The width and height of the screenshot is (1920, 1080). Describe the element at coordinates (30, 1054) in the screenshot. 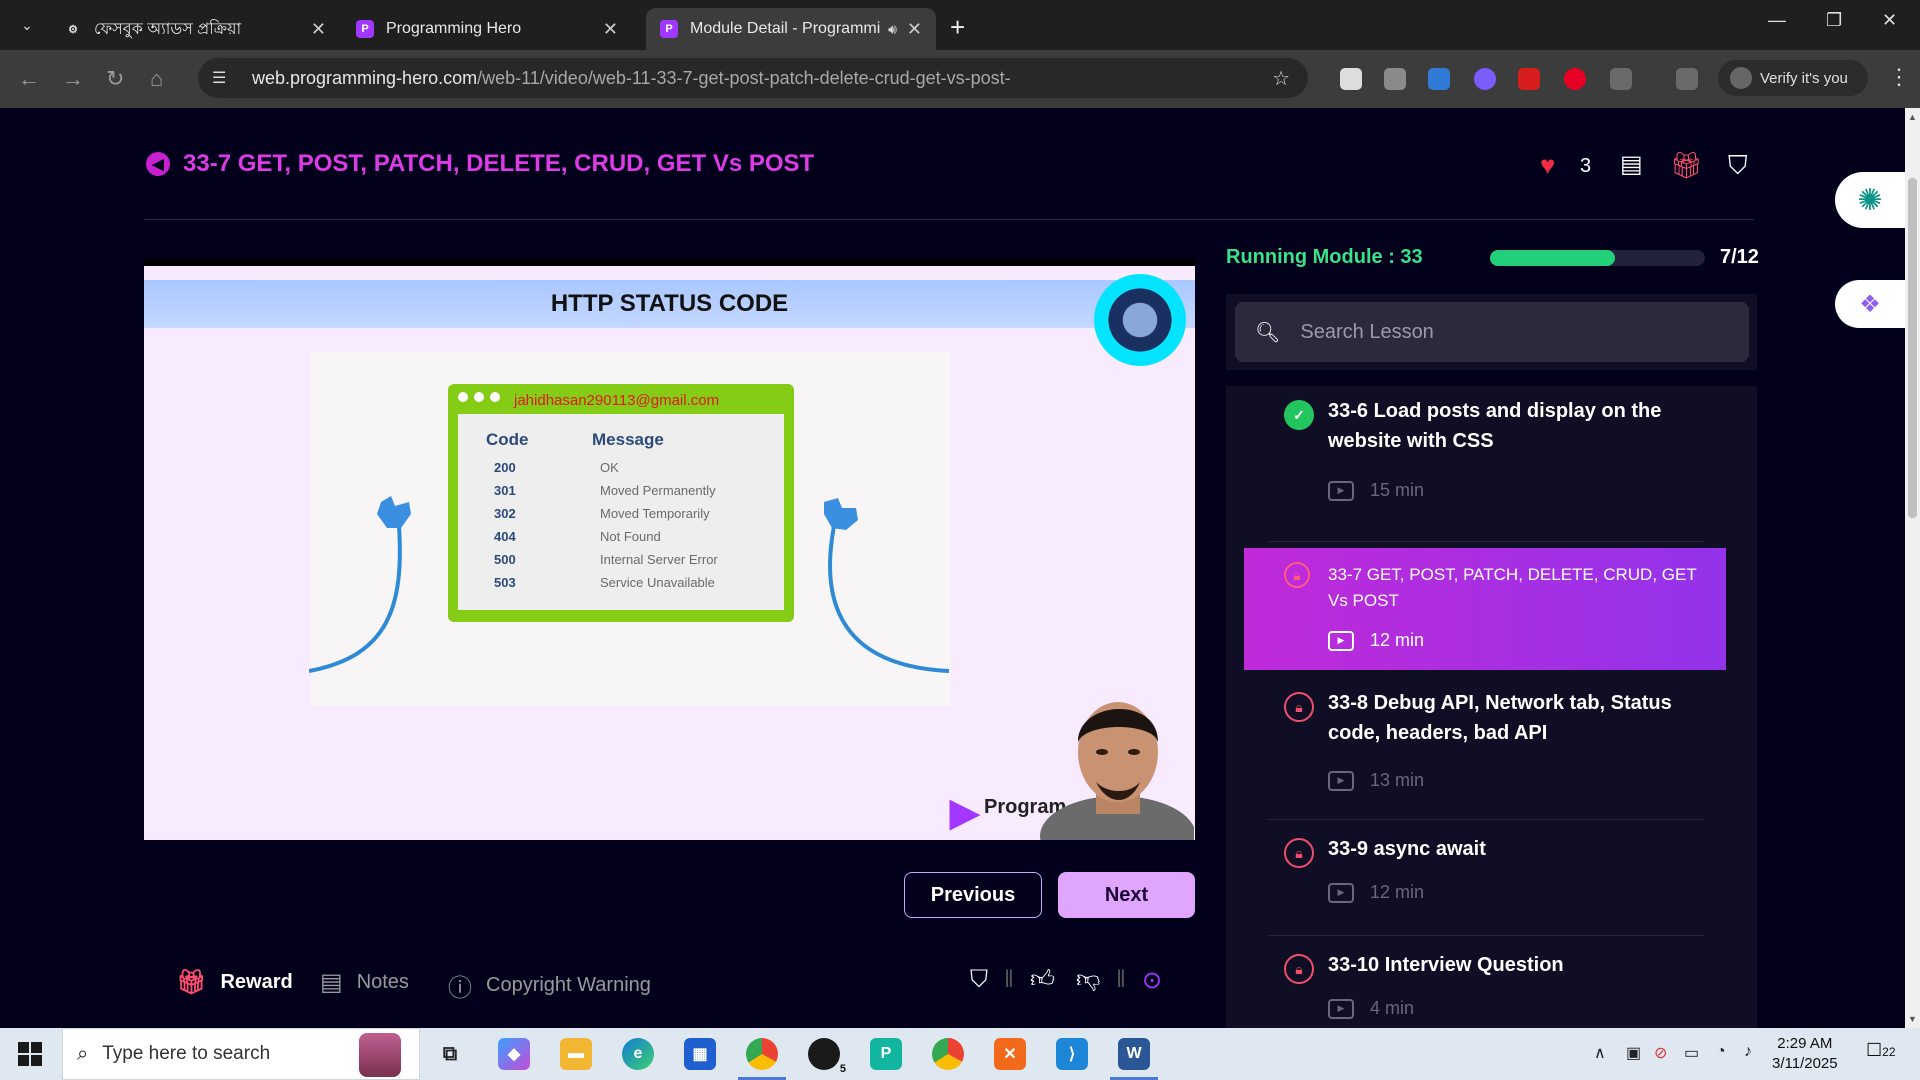

I see `windows-start-icon` at that location.